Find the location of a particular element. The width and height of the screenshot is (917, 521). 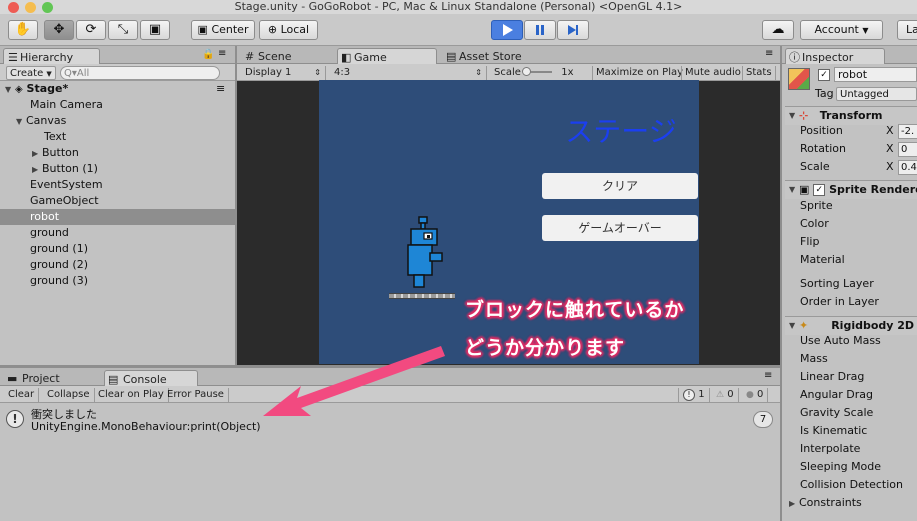

linear-drag-field: Linear Drag is located at coordinates (851, 377).